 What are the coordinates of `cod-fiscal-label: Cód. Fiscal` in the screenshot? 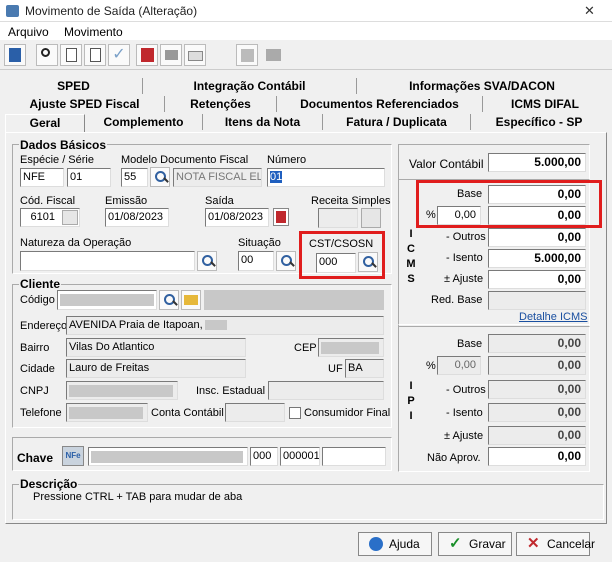 It's located at (48, 201).